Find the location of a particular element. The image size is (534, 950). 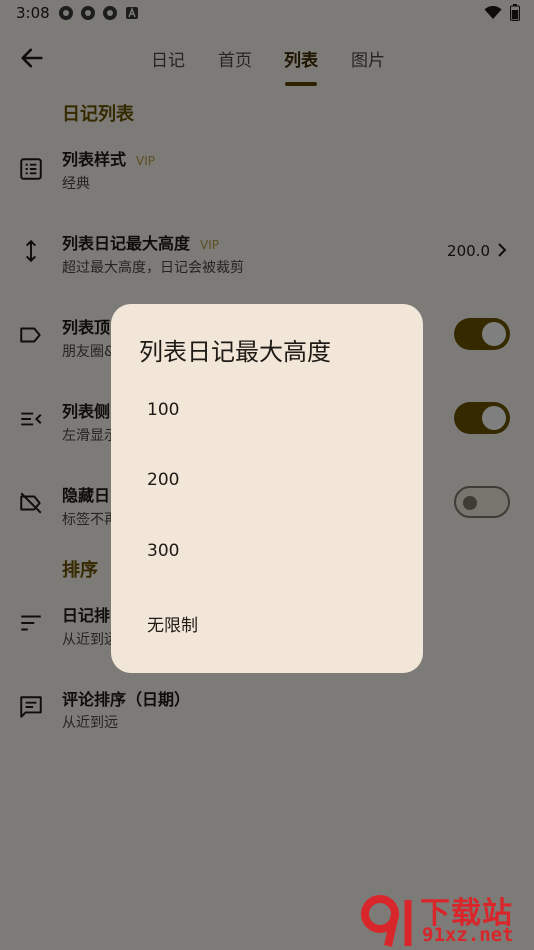

watermark-url: 91xz.net is located at coordinates (468, 935).